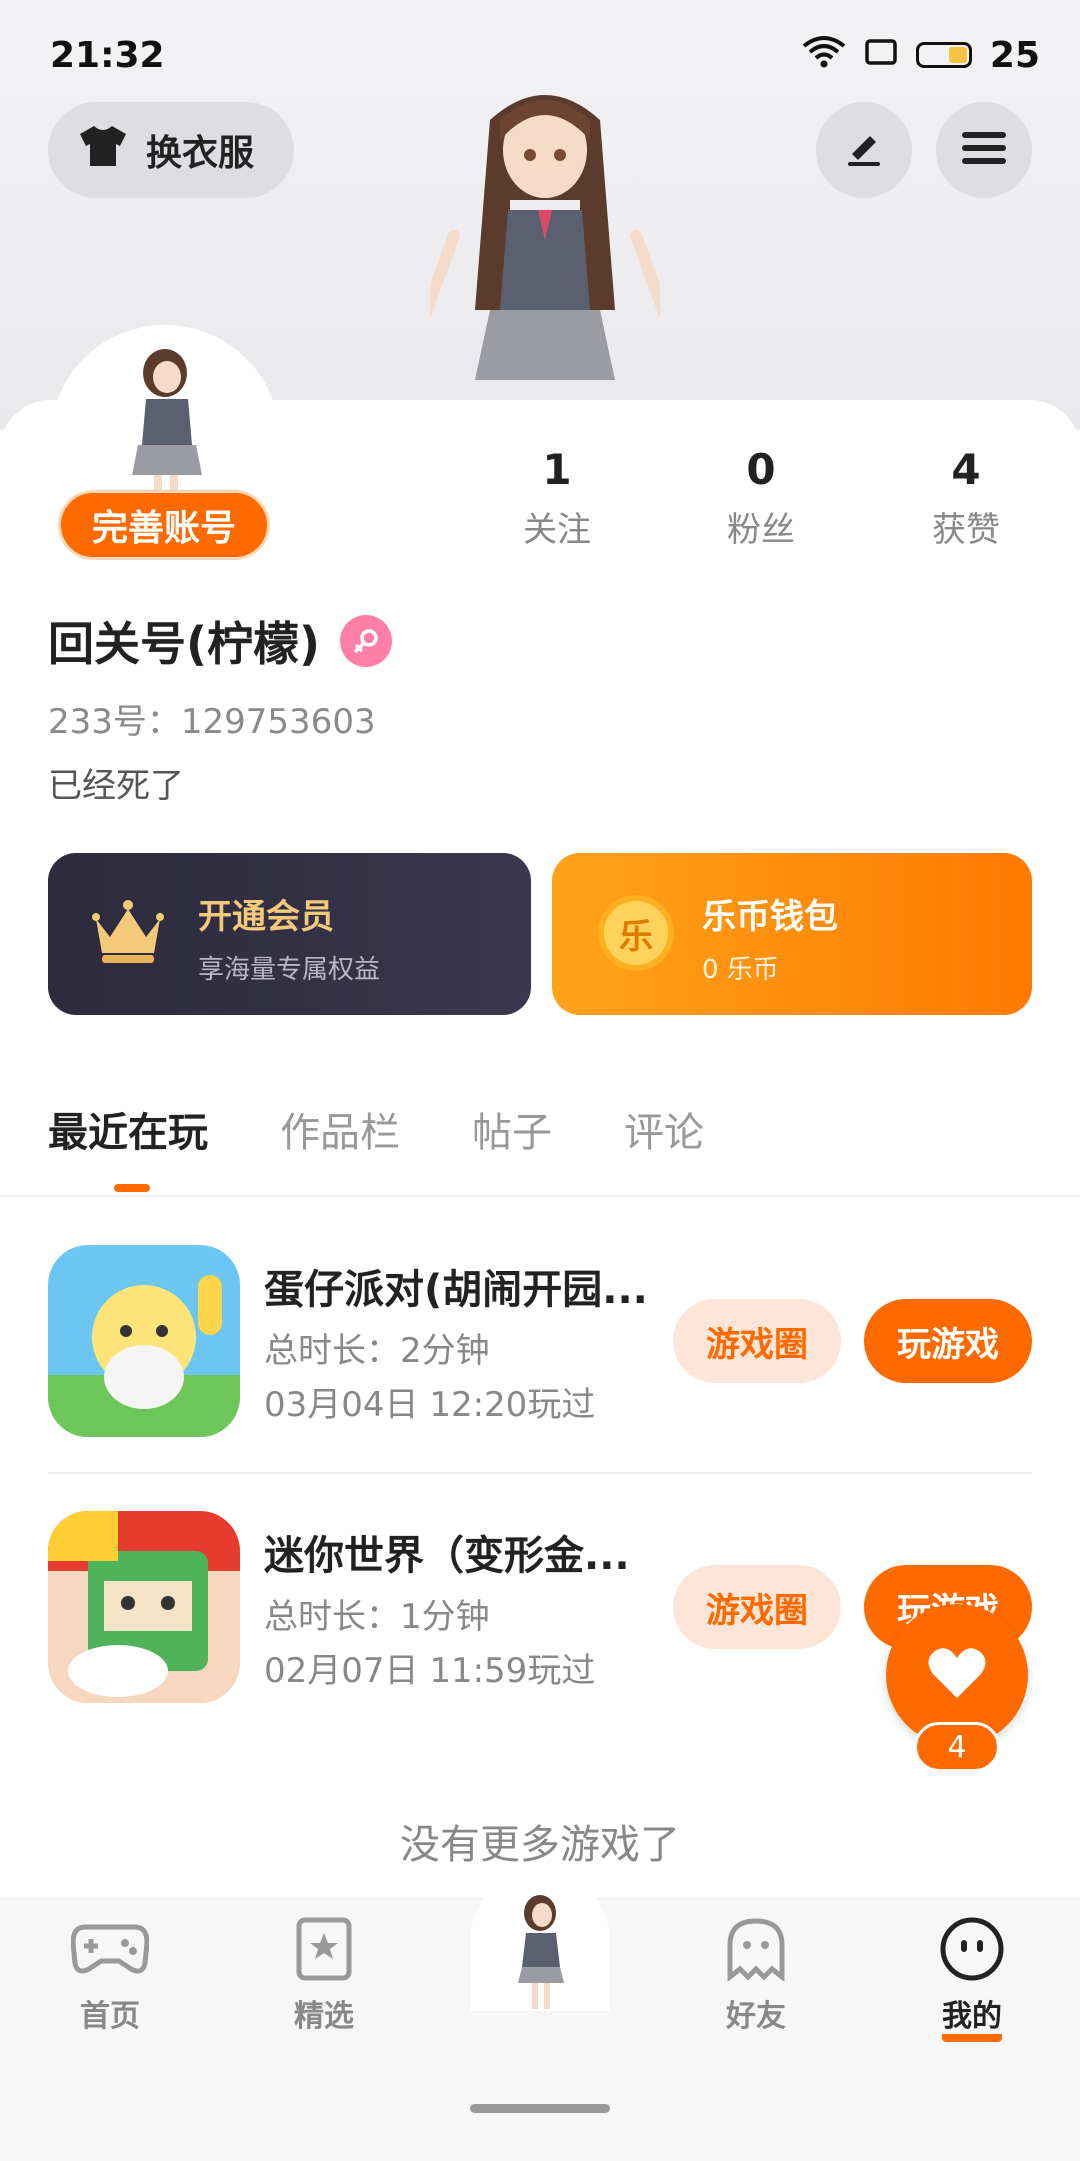 This screenshot has height=2161, width=1080. I want to click on nav-featured: 精选, so click(324, 1976).